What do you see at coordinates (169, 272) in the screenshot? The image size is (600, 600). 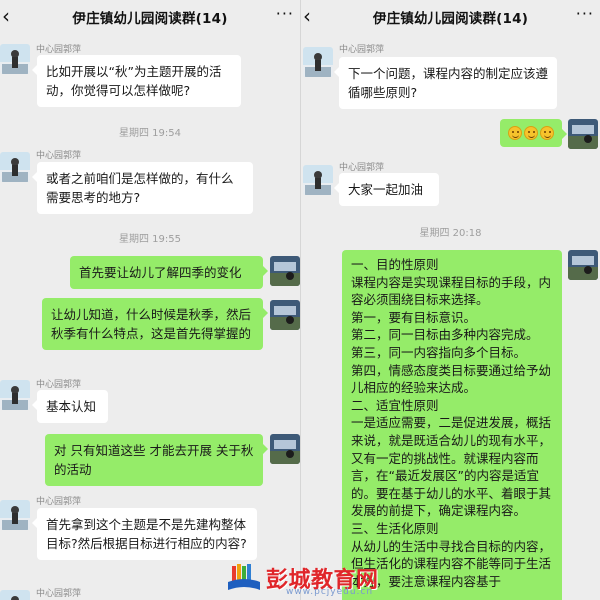 I see `message-bubble: 首先要让幼儿了解四季的变化` at bounding box center [169, 272].